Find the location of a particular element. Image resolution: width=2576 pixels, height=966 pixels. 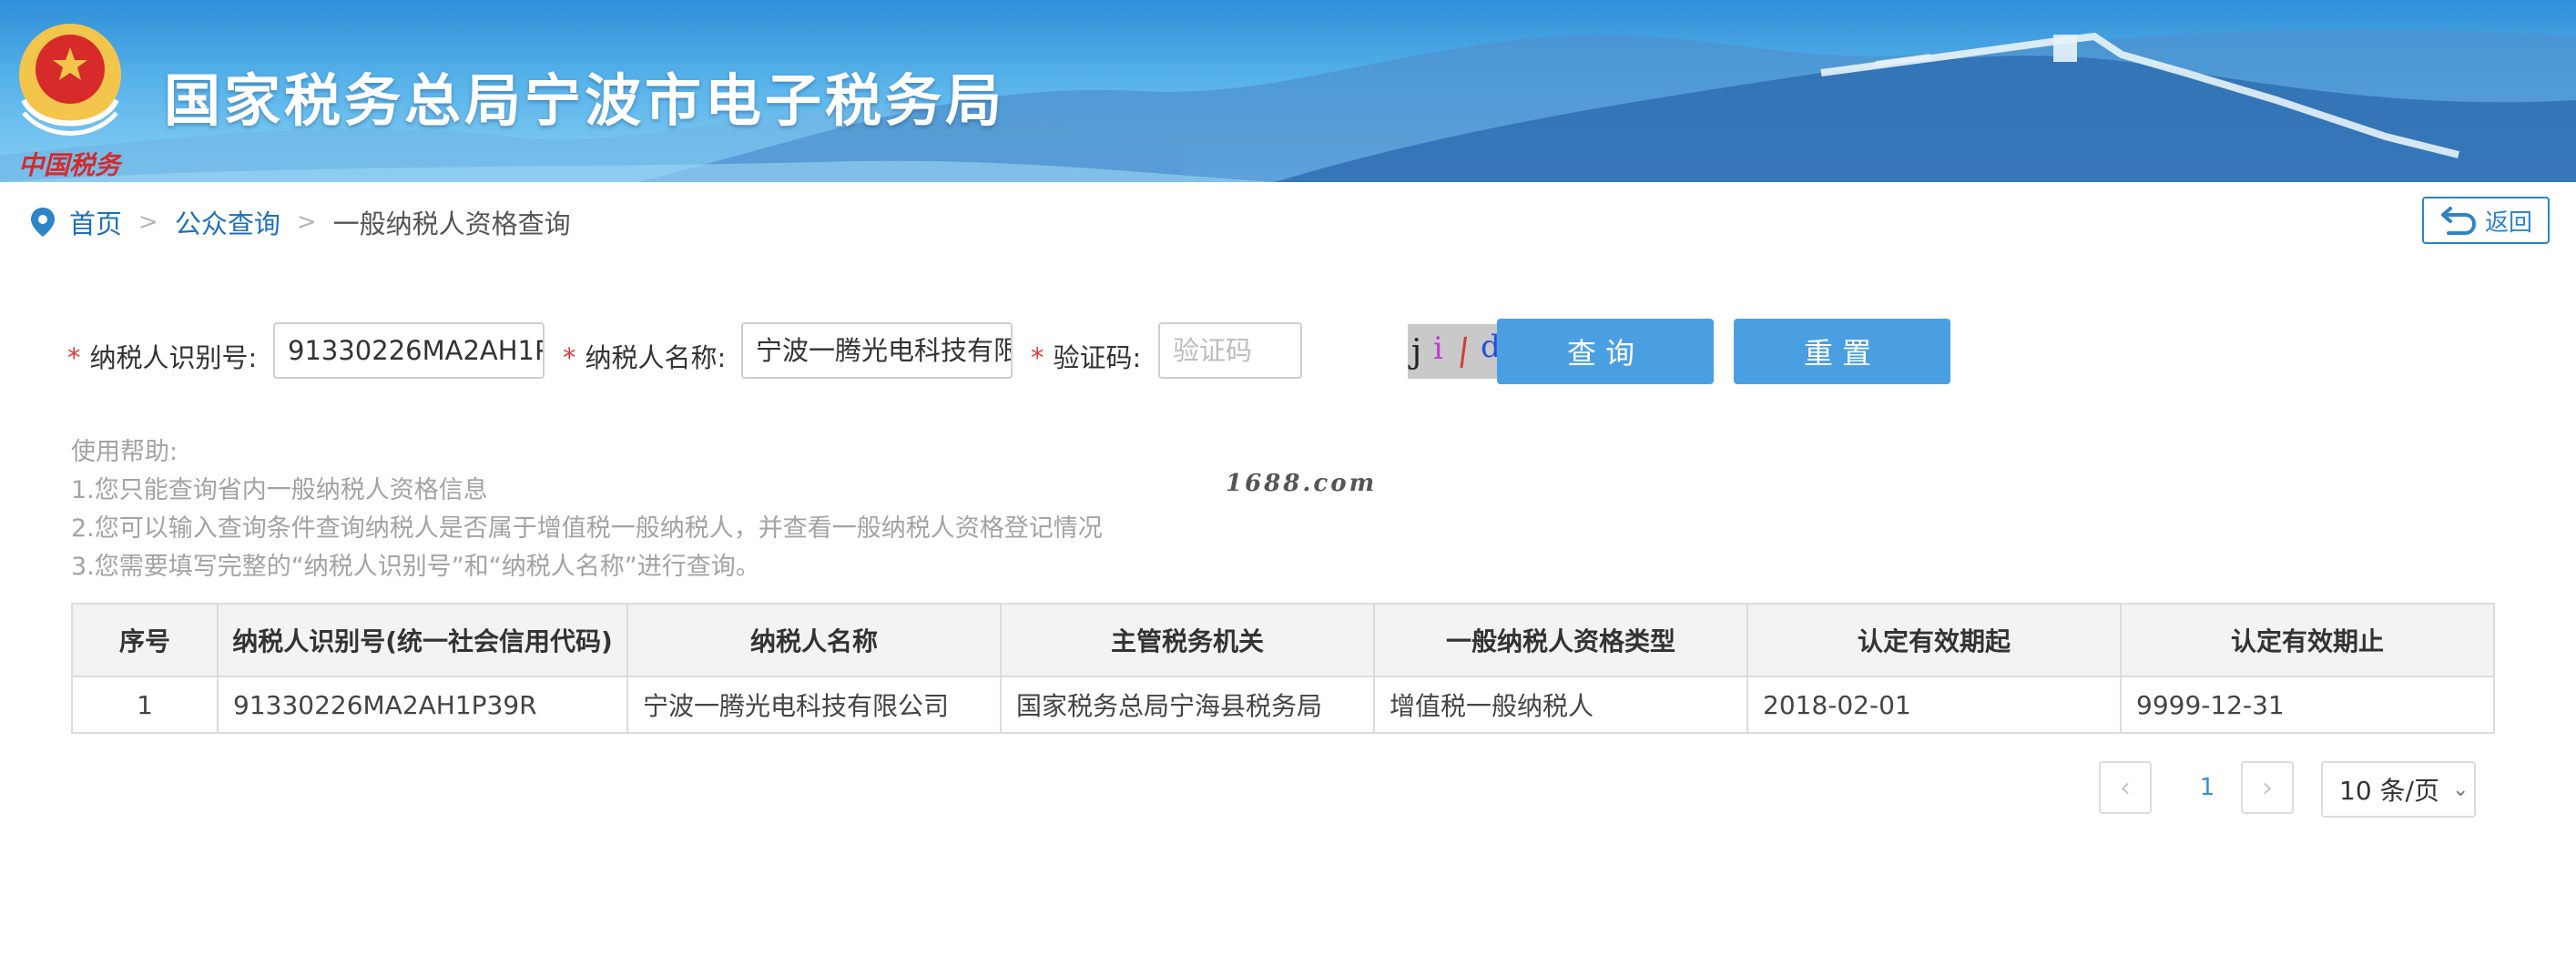

cell-taxpayer-id: 91330226MA2AH1P39R is located at coordinates (423, 705).